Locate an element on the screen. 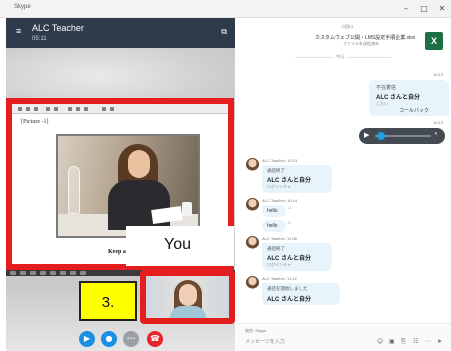  contact-icon: ☷ is located at coordinates (415, 341).